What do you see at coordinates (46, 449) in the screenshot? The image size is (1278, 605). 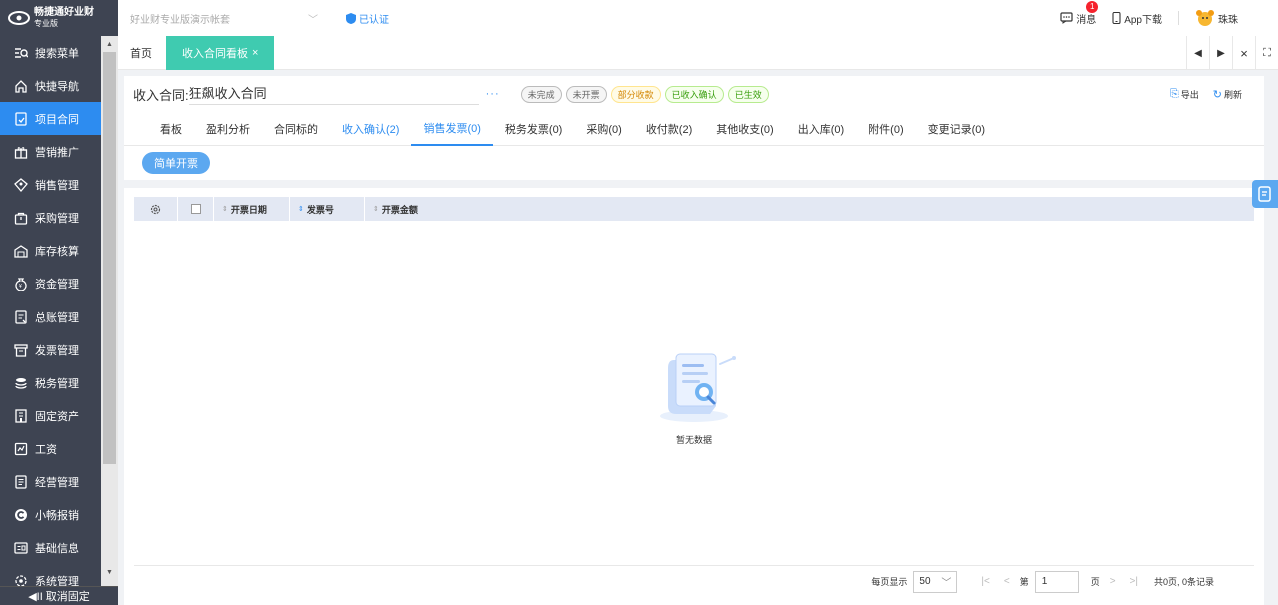 I see `sidebar-item-label: 工资` at bounding box center [46, 449].